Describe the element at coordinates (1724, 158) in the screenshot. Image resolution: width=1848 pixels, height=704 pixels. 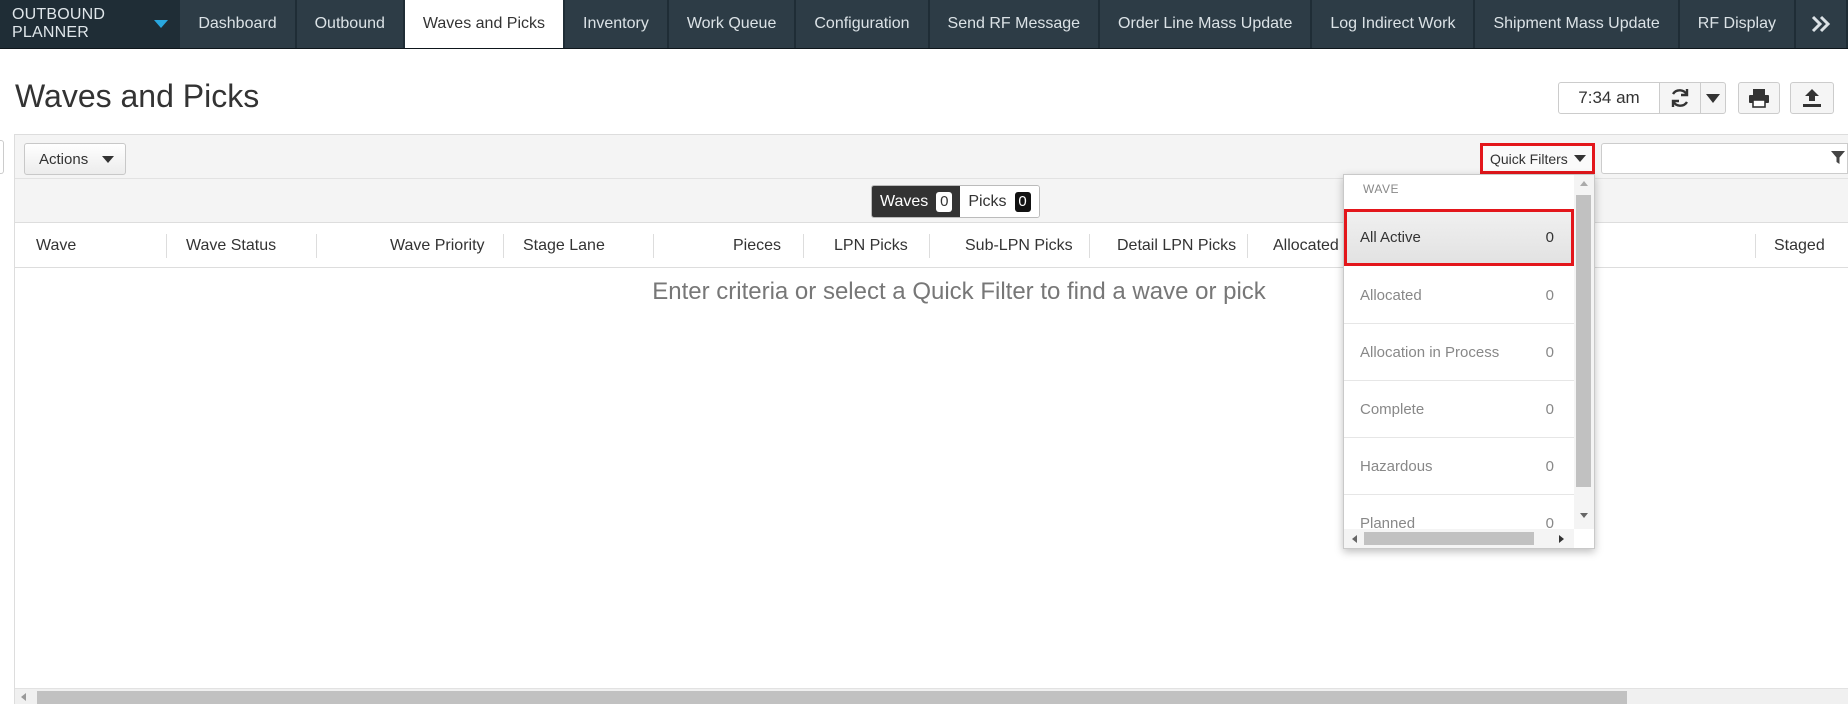
I see `filter-search-input` at that location.